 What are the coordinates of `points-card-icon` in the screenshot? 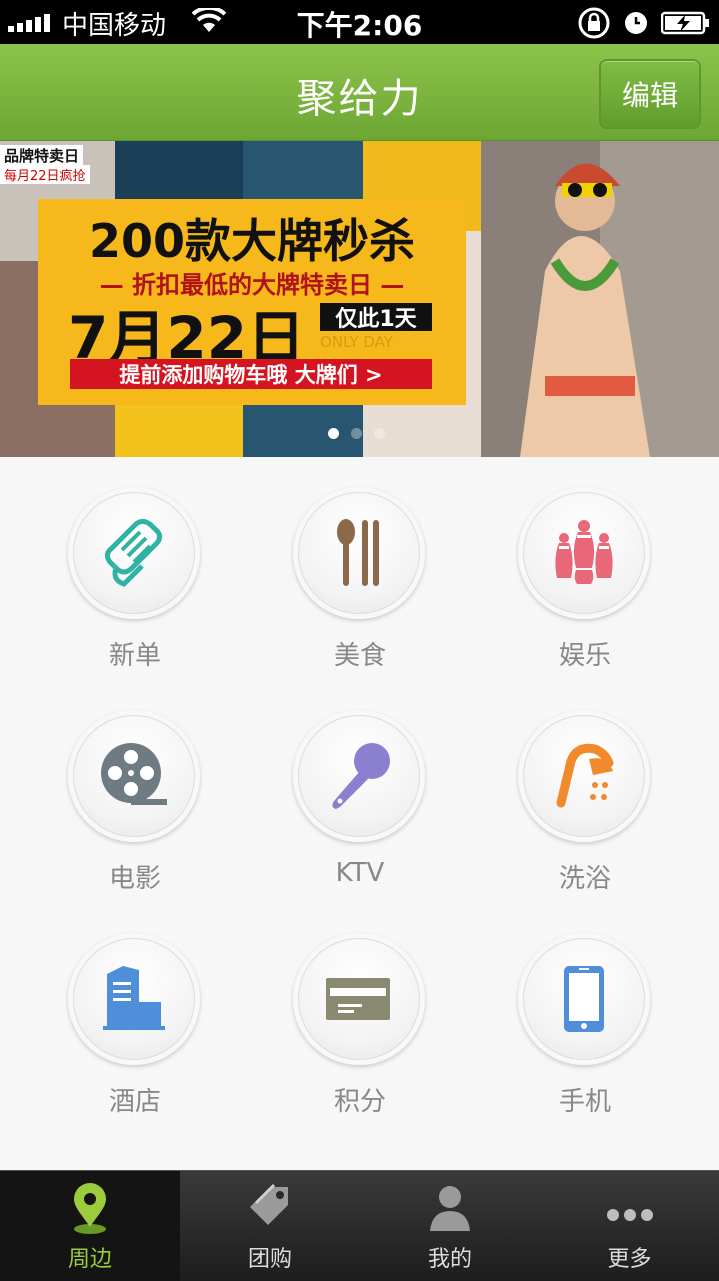 It's located at (358, 999).